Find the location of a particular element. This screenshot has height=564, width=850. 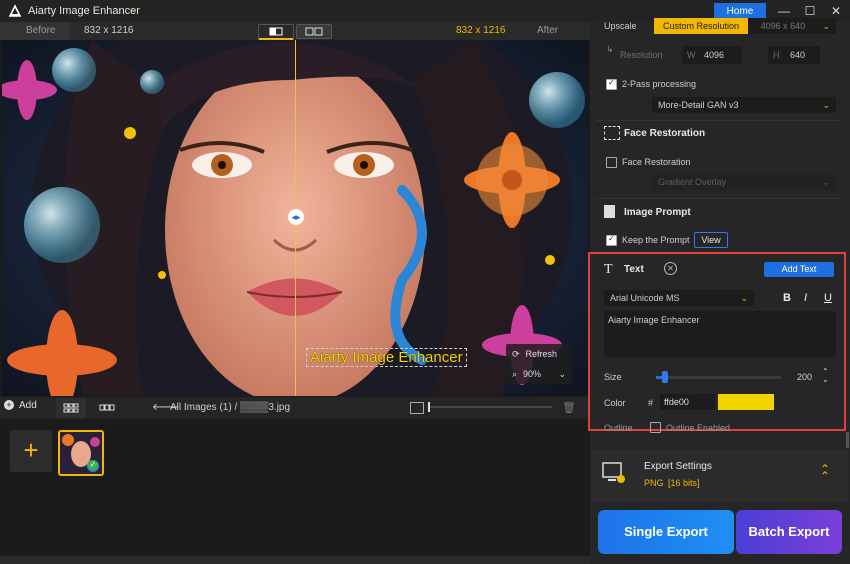

zoom-icon: ⌕ is located at coordinates (515, 374).